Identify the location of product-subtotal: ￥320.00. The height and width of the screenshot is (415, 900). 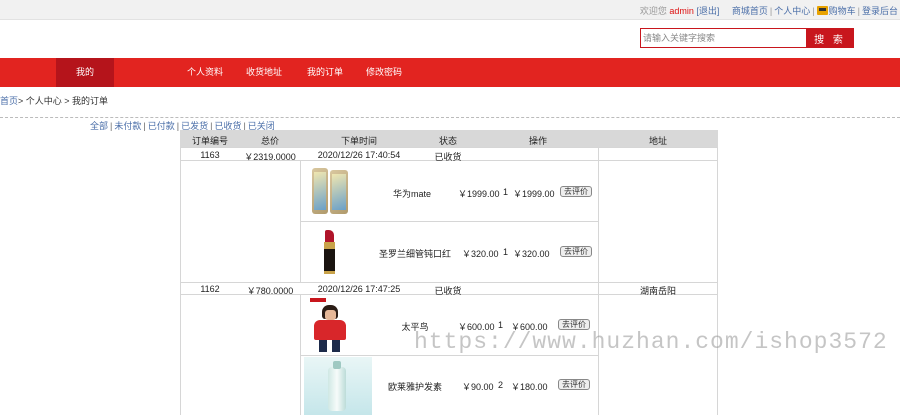
(531, 254).